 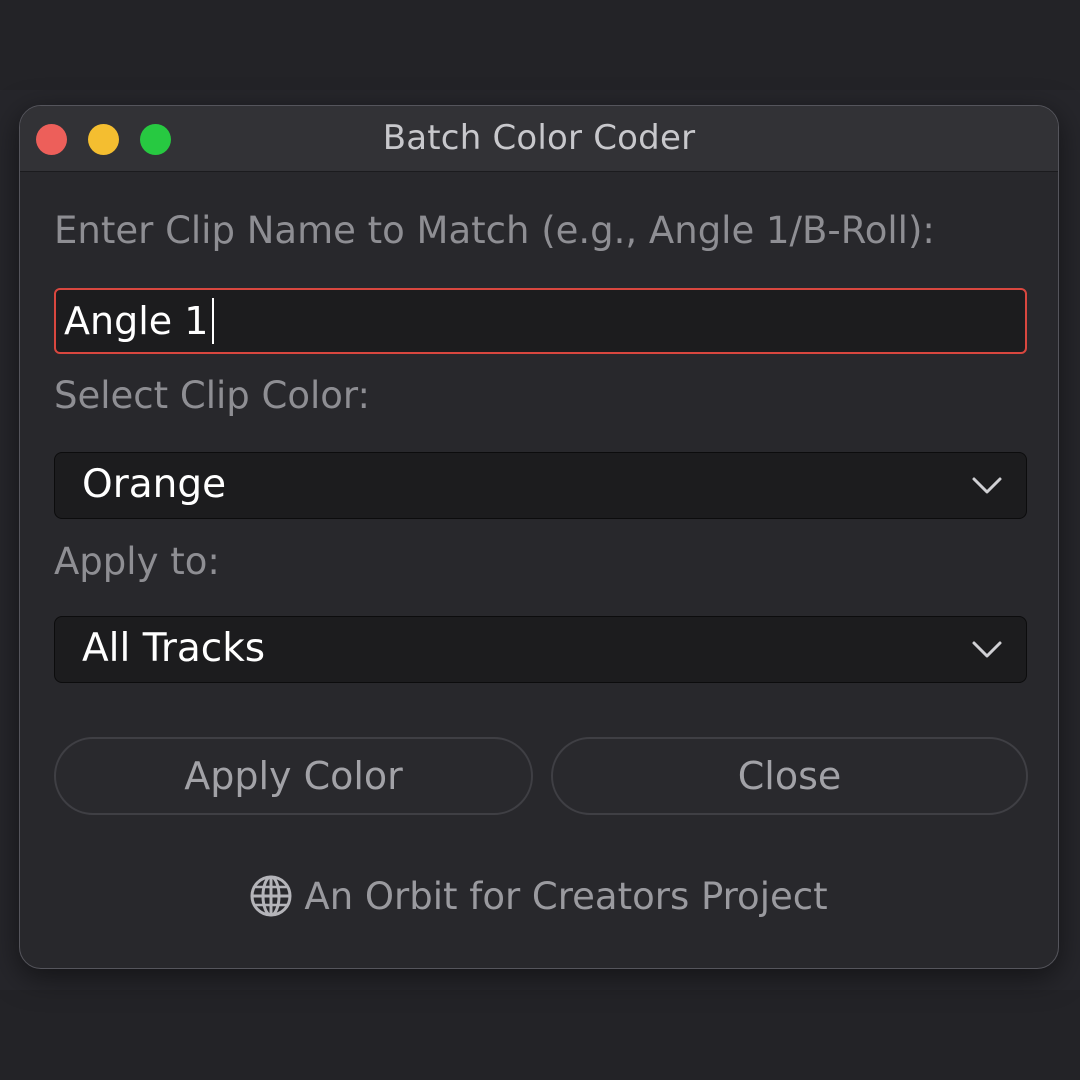 I want to click on clip-name-input: Angle 1, so click(x=540, y=321).